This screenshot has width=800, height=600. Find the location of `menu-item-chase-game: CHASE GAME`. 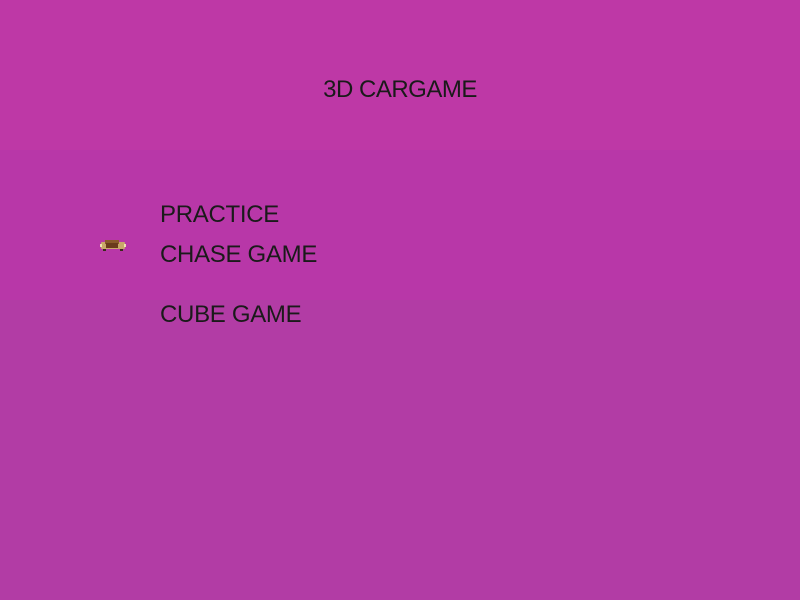

menu-item-chase-game: CHASE GAME is located at coordinates (238, 255).